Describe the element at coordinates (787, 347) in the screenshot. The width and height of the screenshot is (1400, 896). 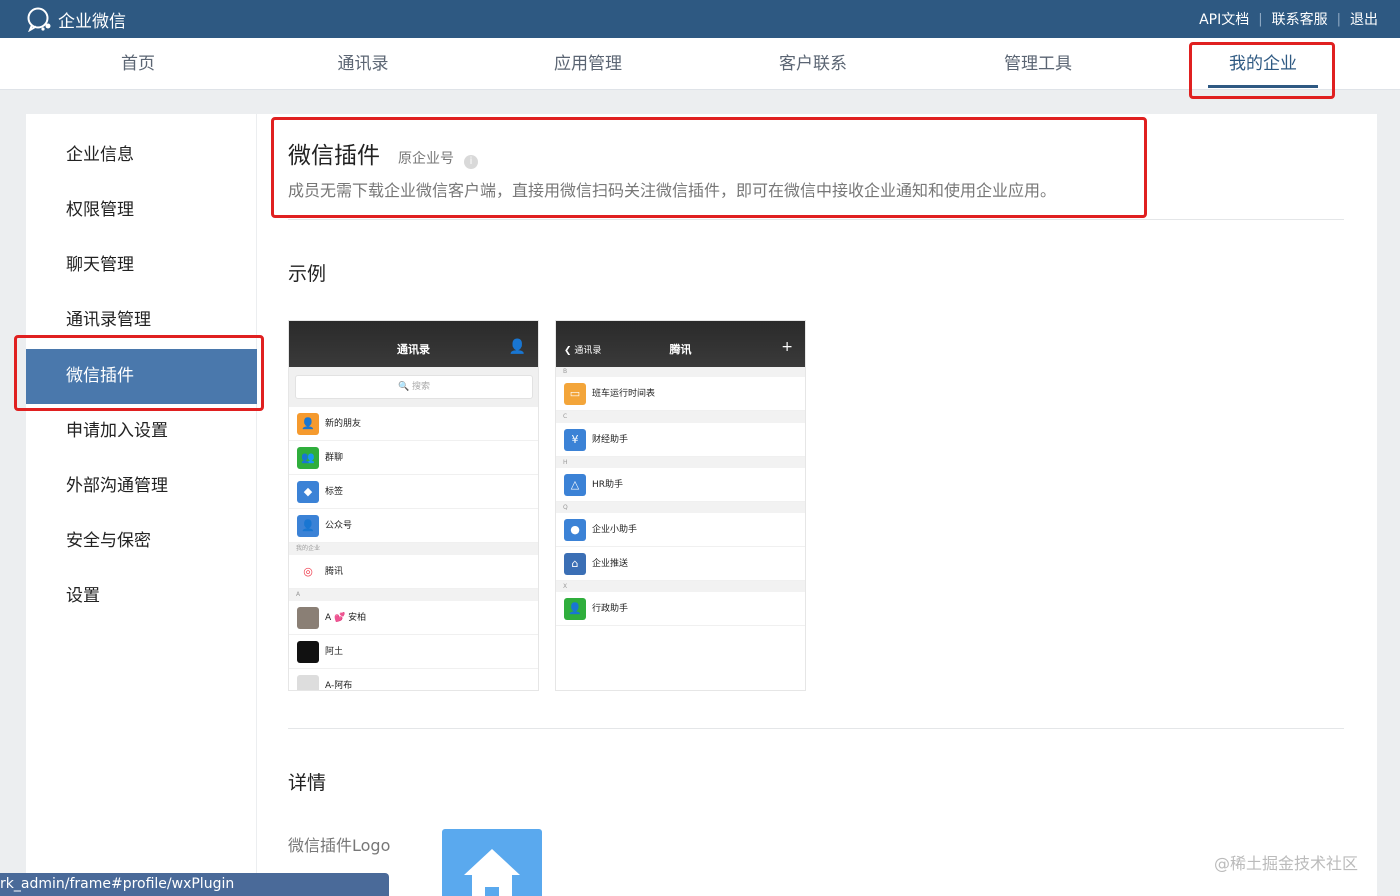
I see `plus-icon: +` at that location.